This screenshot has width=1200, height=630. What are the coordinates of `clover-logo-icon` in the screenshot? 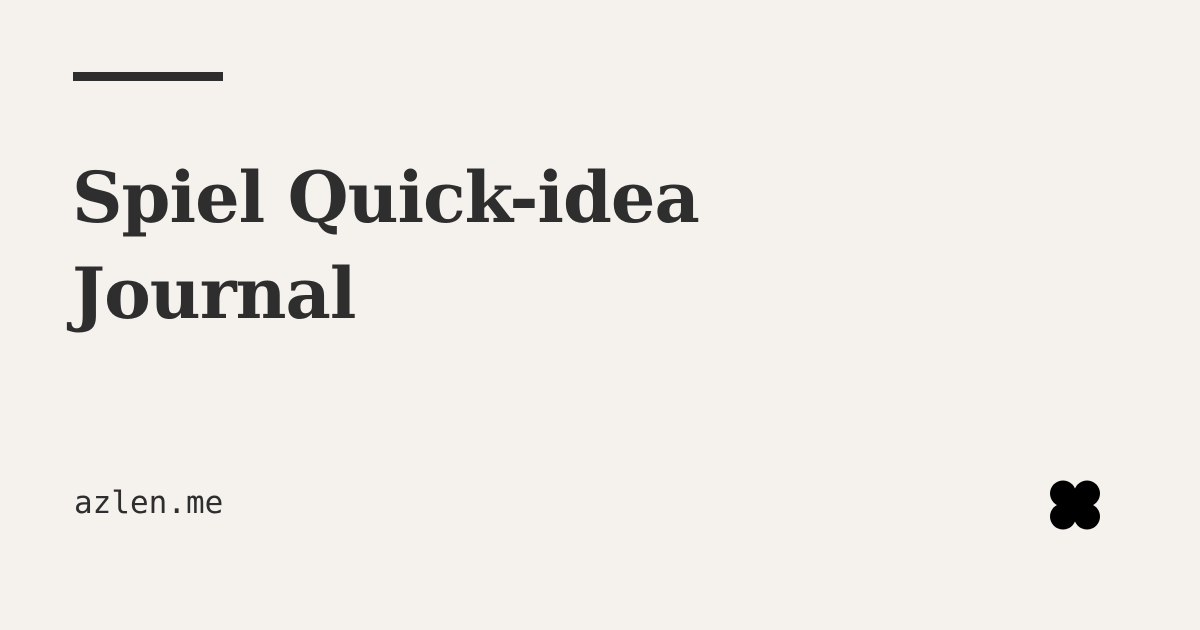 It's located at (1075, 505).